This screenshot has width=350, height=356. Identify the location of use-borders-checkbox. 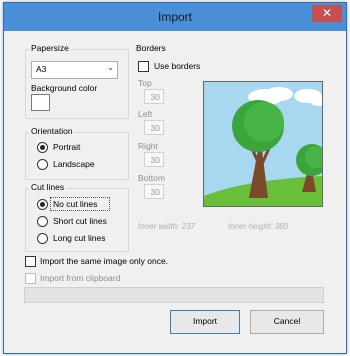
(143, 66).